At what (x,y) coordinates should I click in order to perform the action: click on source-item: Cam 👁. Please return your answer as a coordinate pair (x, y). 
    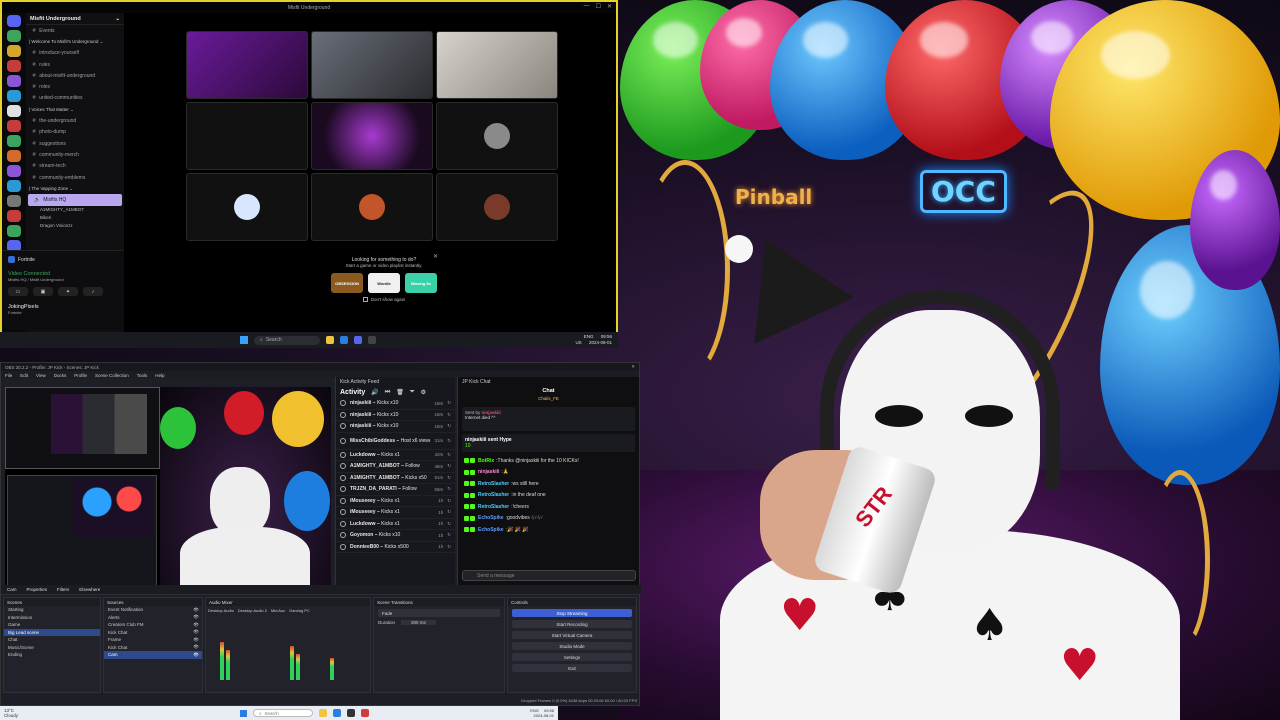
    Looking at the image, I should click on (153, 655).